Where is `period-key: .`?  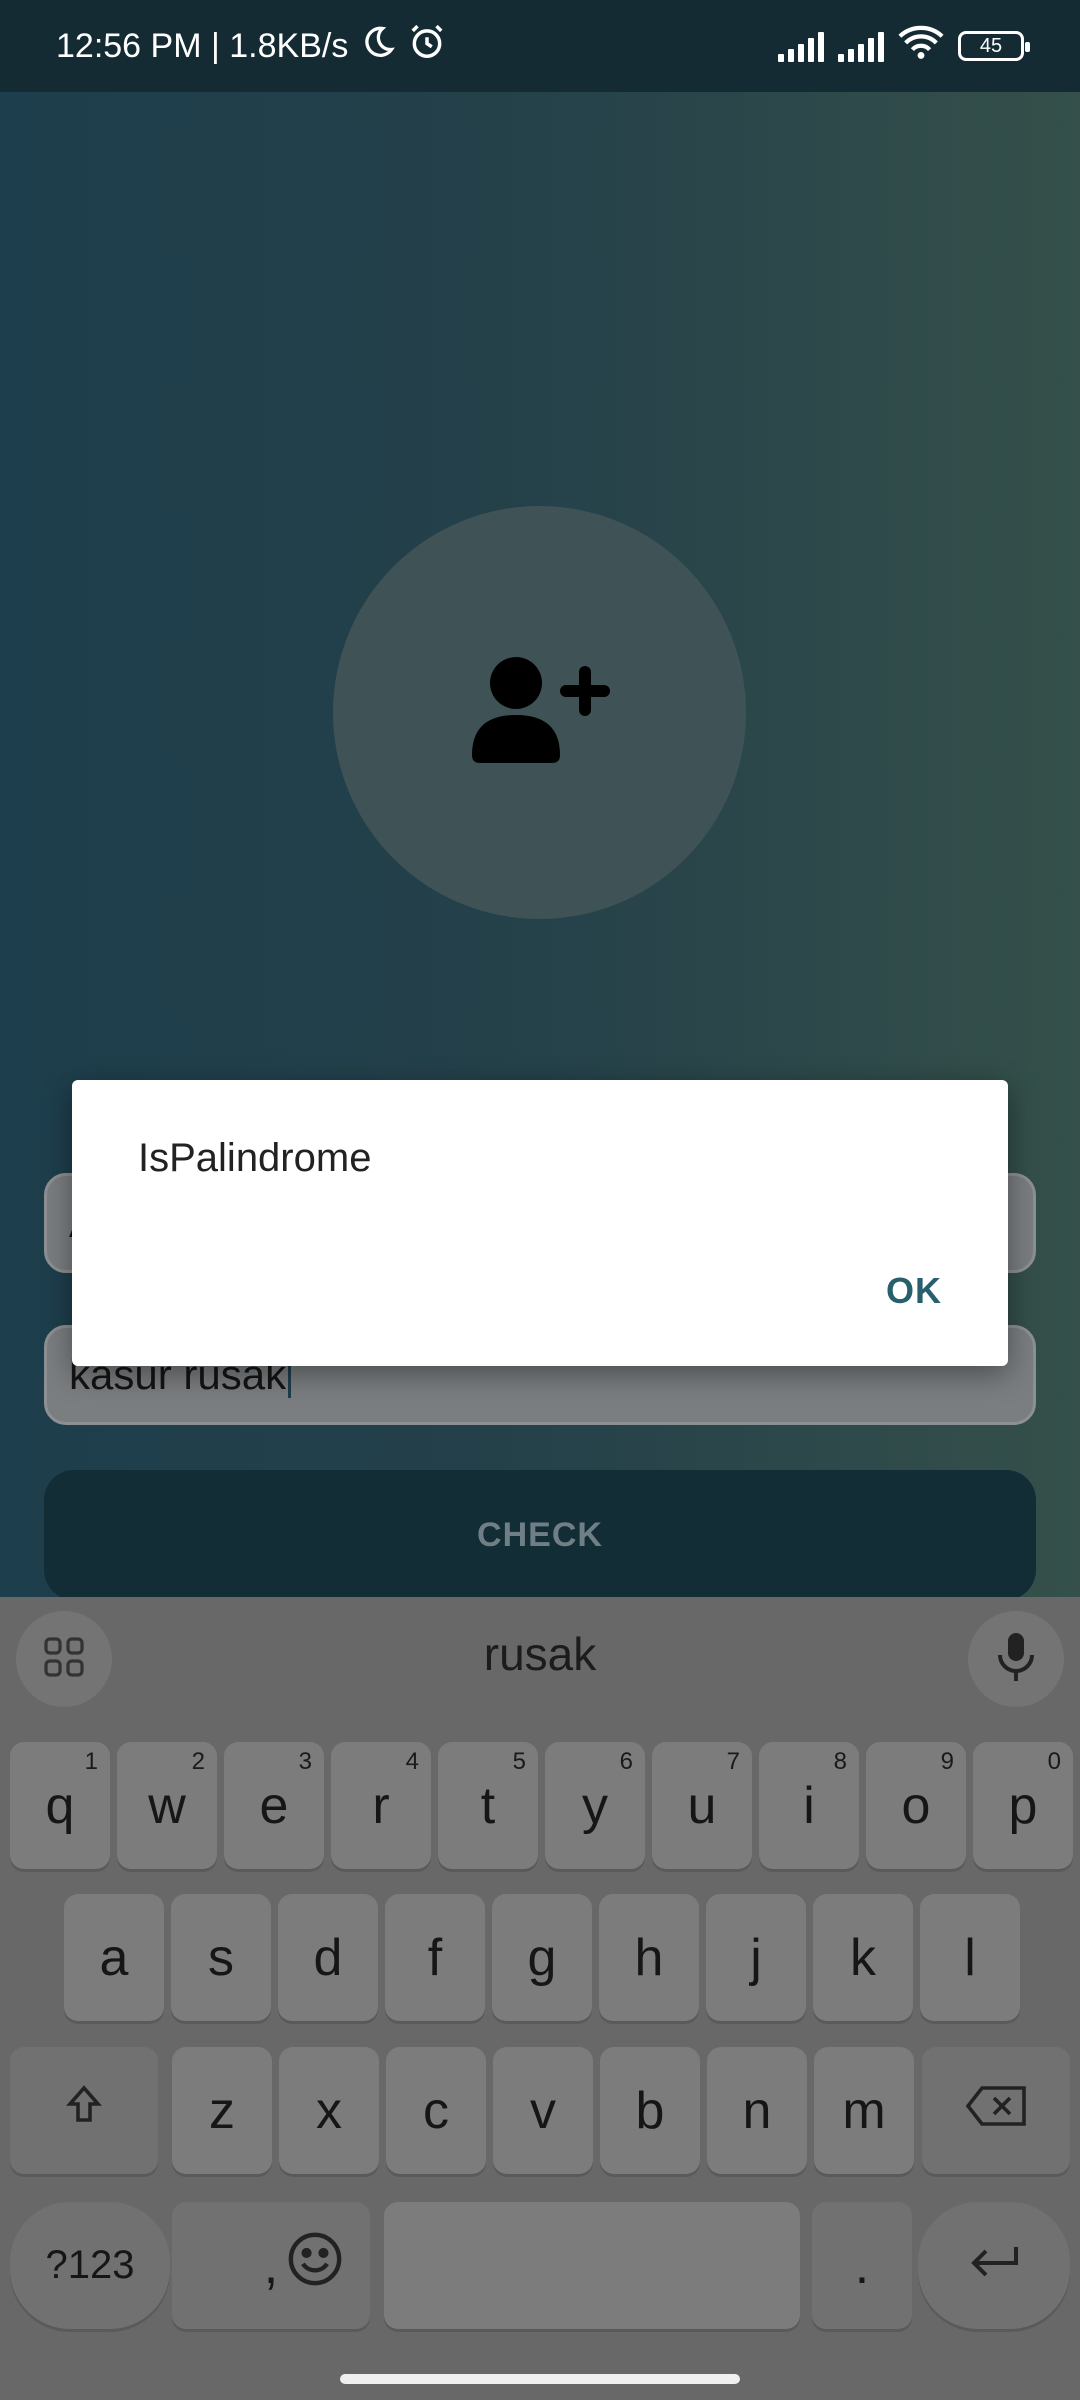 period-key: . is located at coordinates (862, 2265).